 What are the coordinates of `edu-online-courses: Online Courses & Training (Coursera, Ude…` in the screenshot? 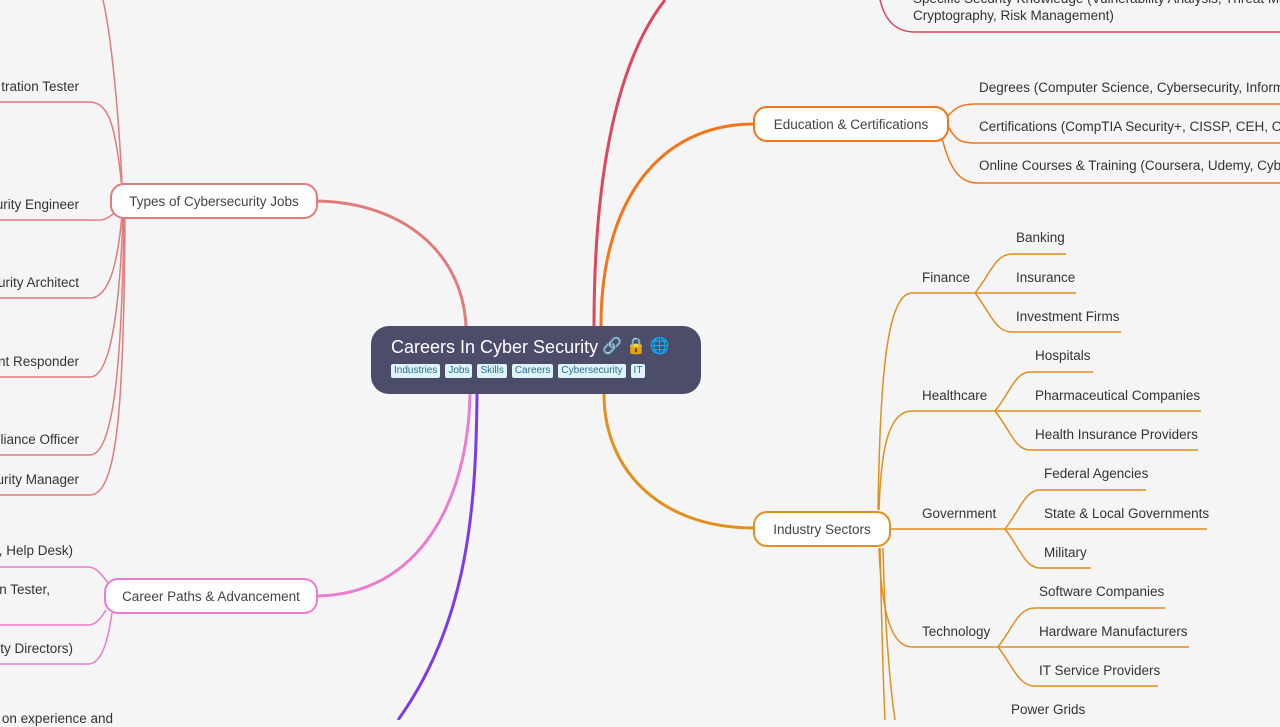 It's located at (1129, 166).